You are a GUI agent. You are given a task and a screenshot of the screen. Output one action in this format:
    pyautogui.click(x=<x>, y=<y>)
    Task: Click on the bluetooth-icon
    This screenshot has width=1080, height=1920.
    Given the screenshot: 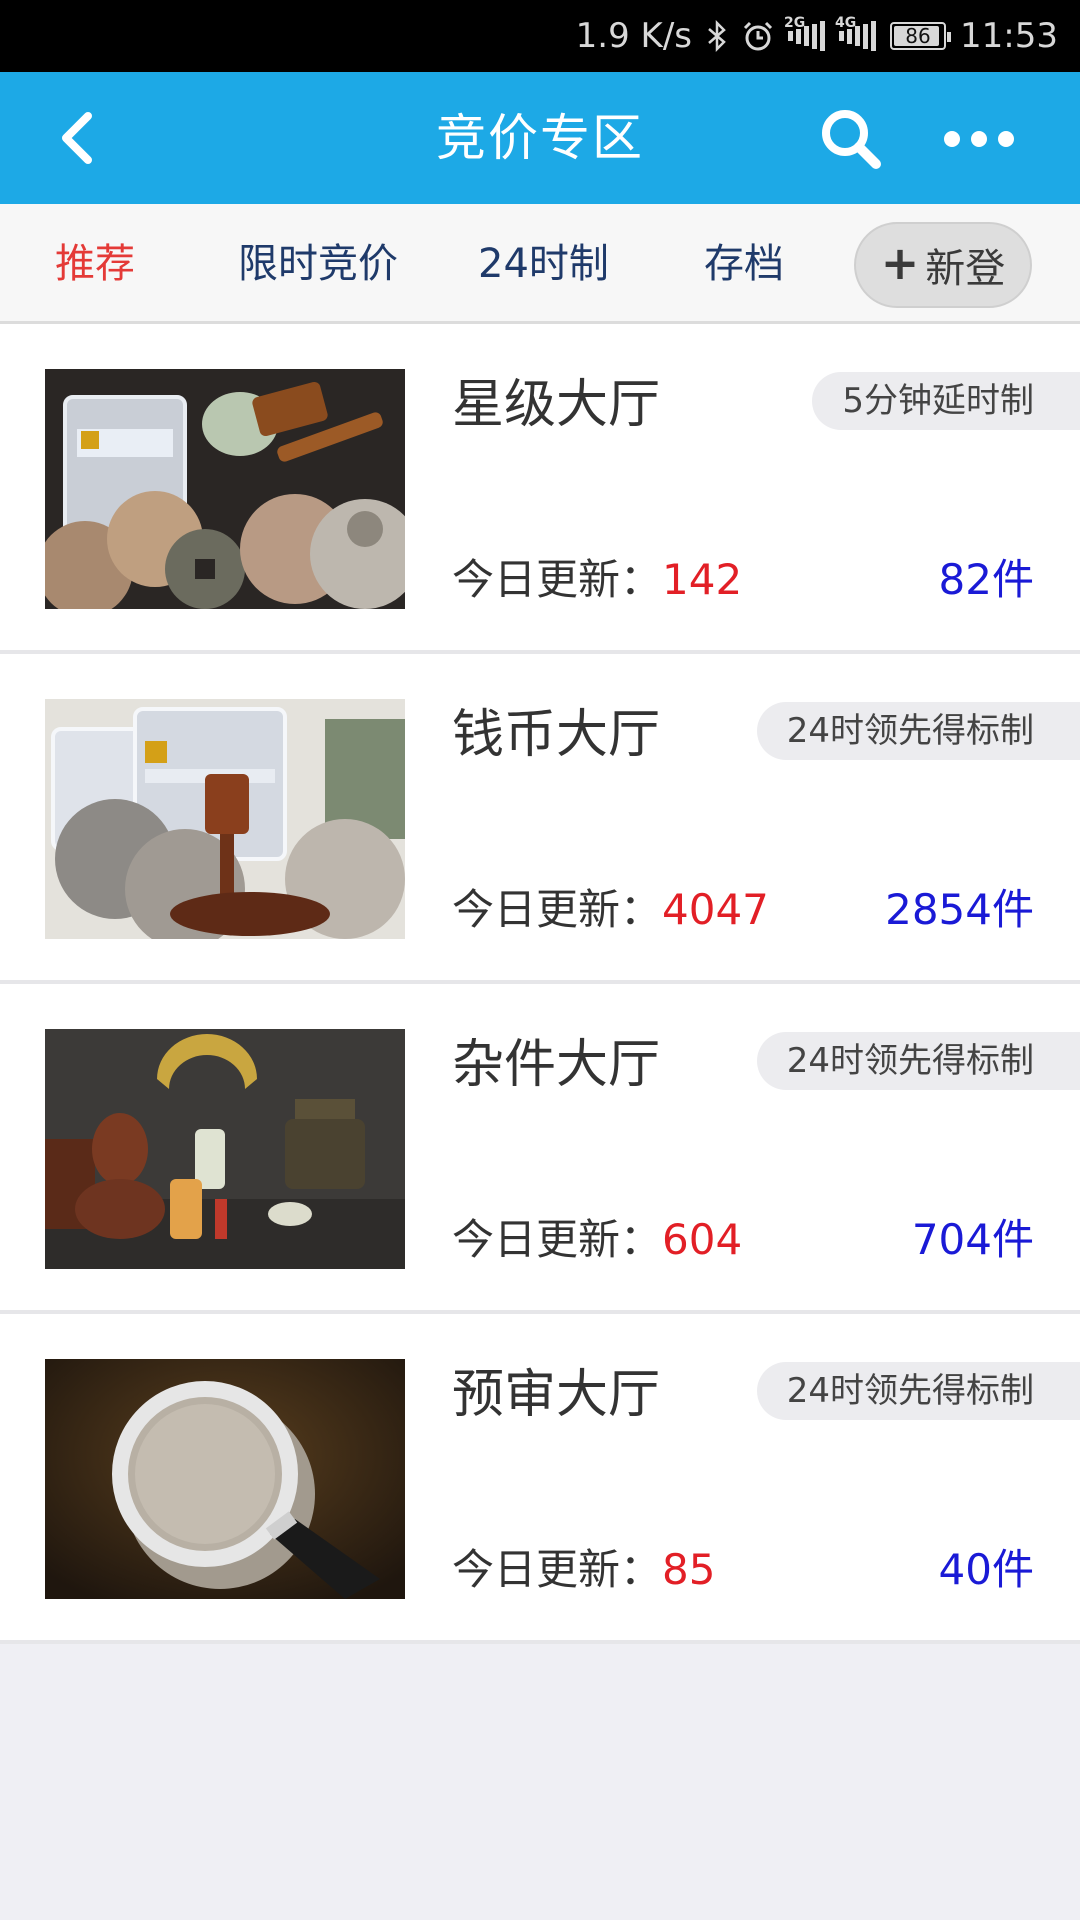 What is the action you would take?
    pyautogui.click(x=717, y=36)
    